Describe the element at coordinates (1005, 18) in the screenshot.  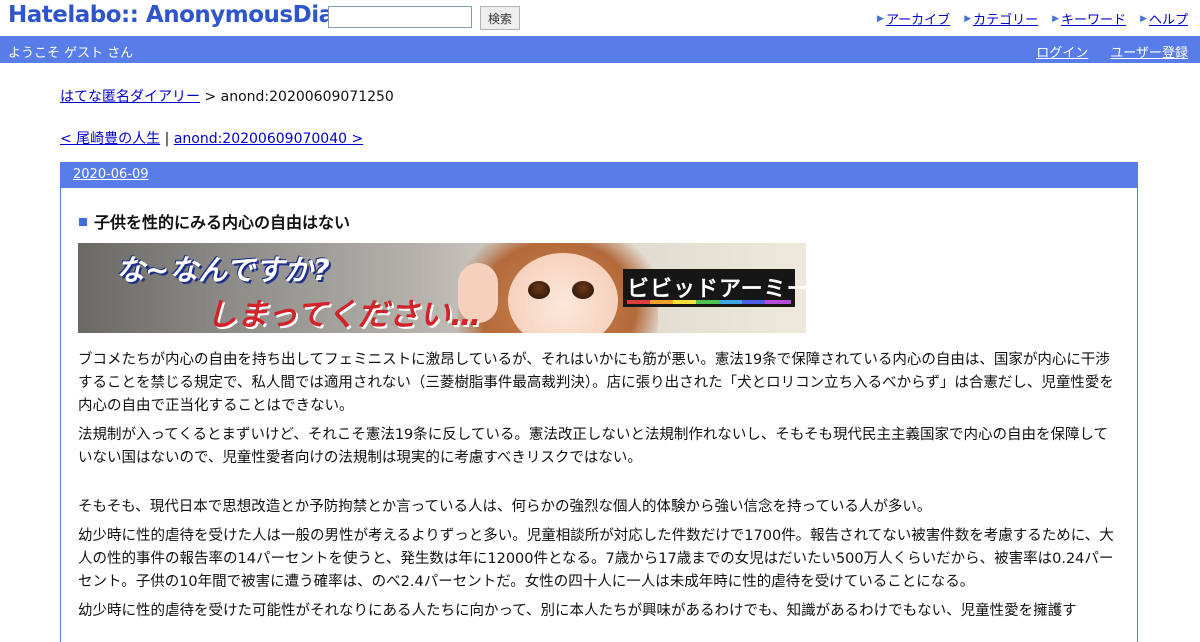
I see `nav-category-link: カテゴリー` at that location.